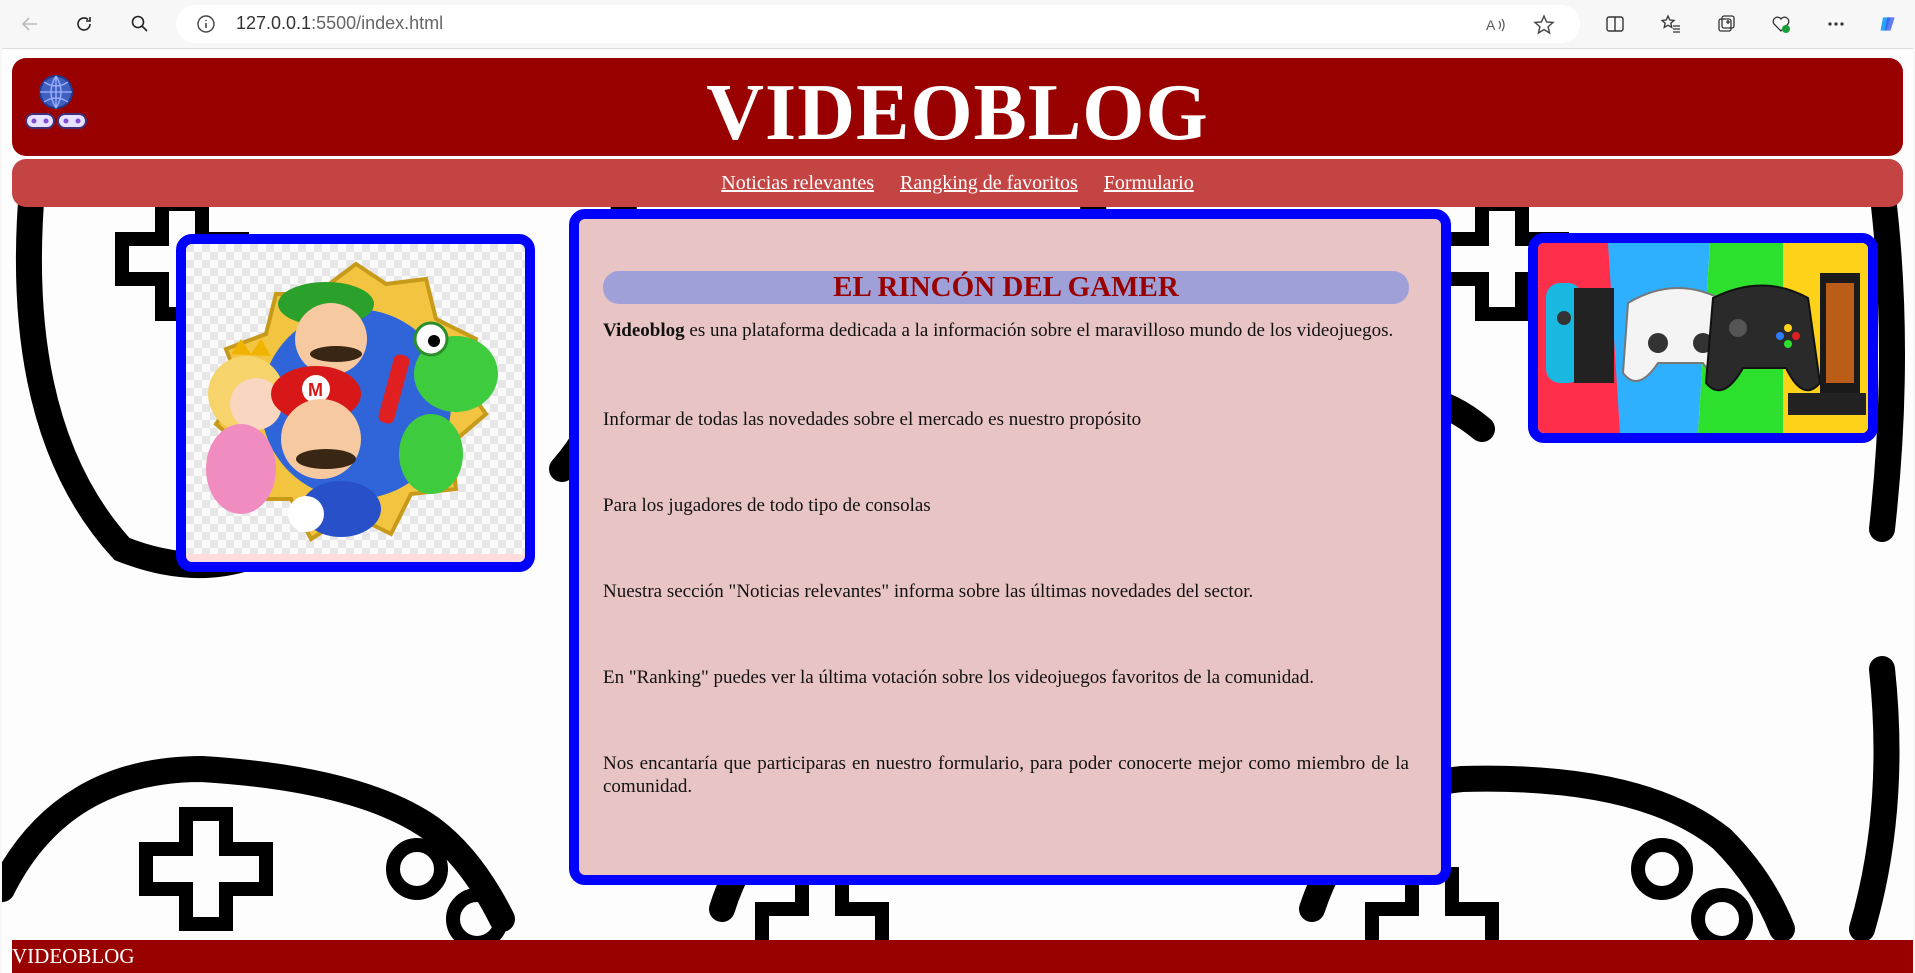 This screenshot has width=1915, height=973. Describe the element at coordinates (989, 183) in the screenshot. I see `nav-link-ranking: Rangking de favoritos` at that location.